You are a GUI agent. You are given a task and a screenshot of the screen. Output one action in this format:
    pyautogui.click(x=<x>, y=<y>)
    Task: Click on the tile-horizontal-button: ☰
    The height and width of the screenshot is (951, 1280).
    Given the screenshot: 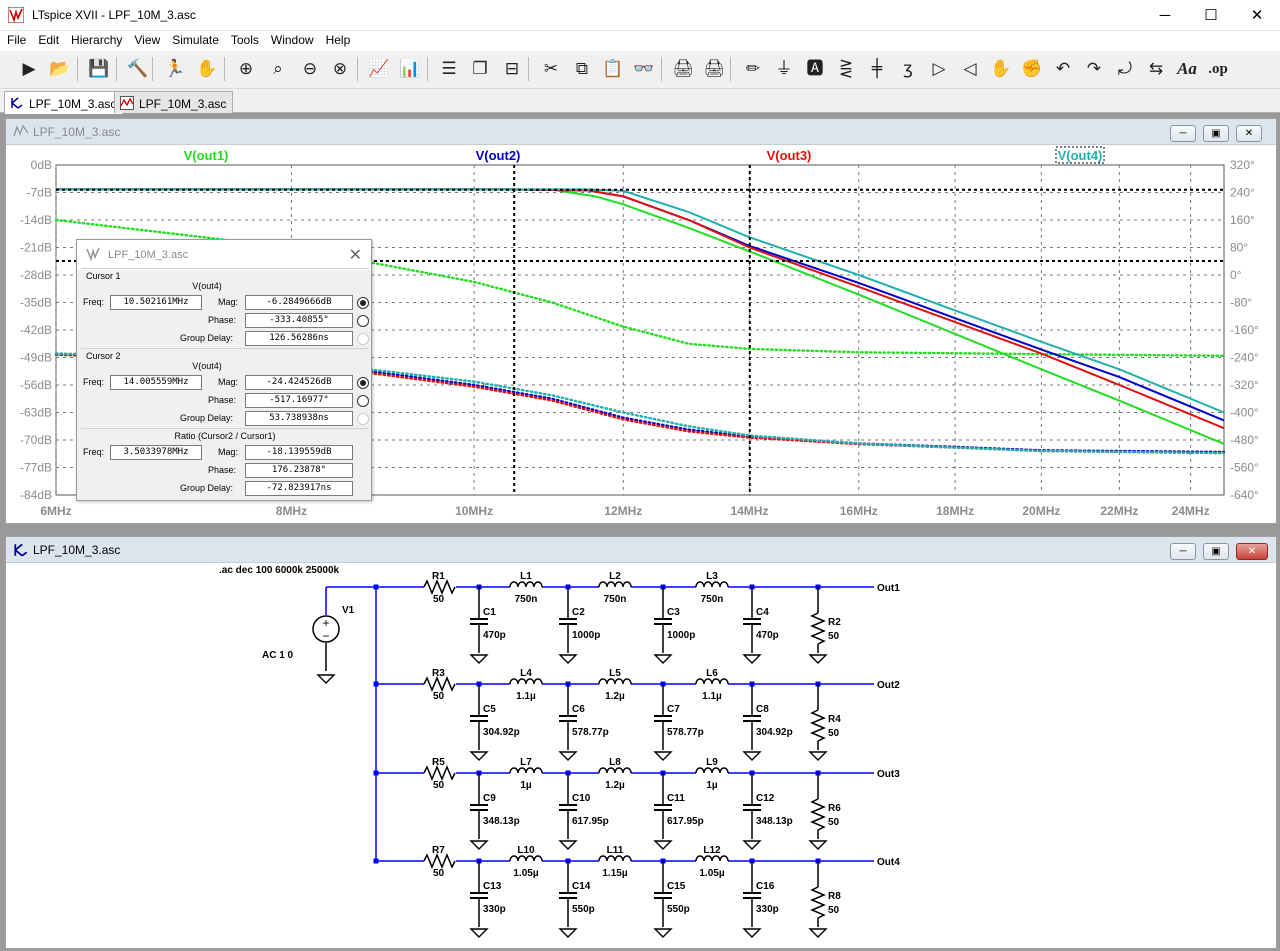 What is the action you would take?
    pyautogui.click(x=449, y=69)
    